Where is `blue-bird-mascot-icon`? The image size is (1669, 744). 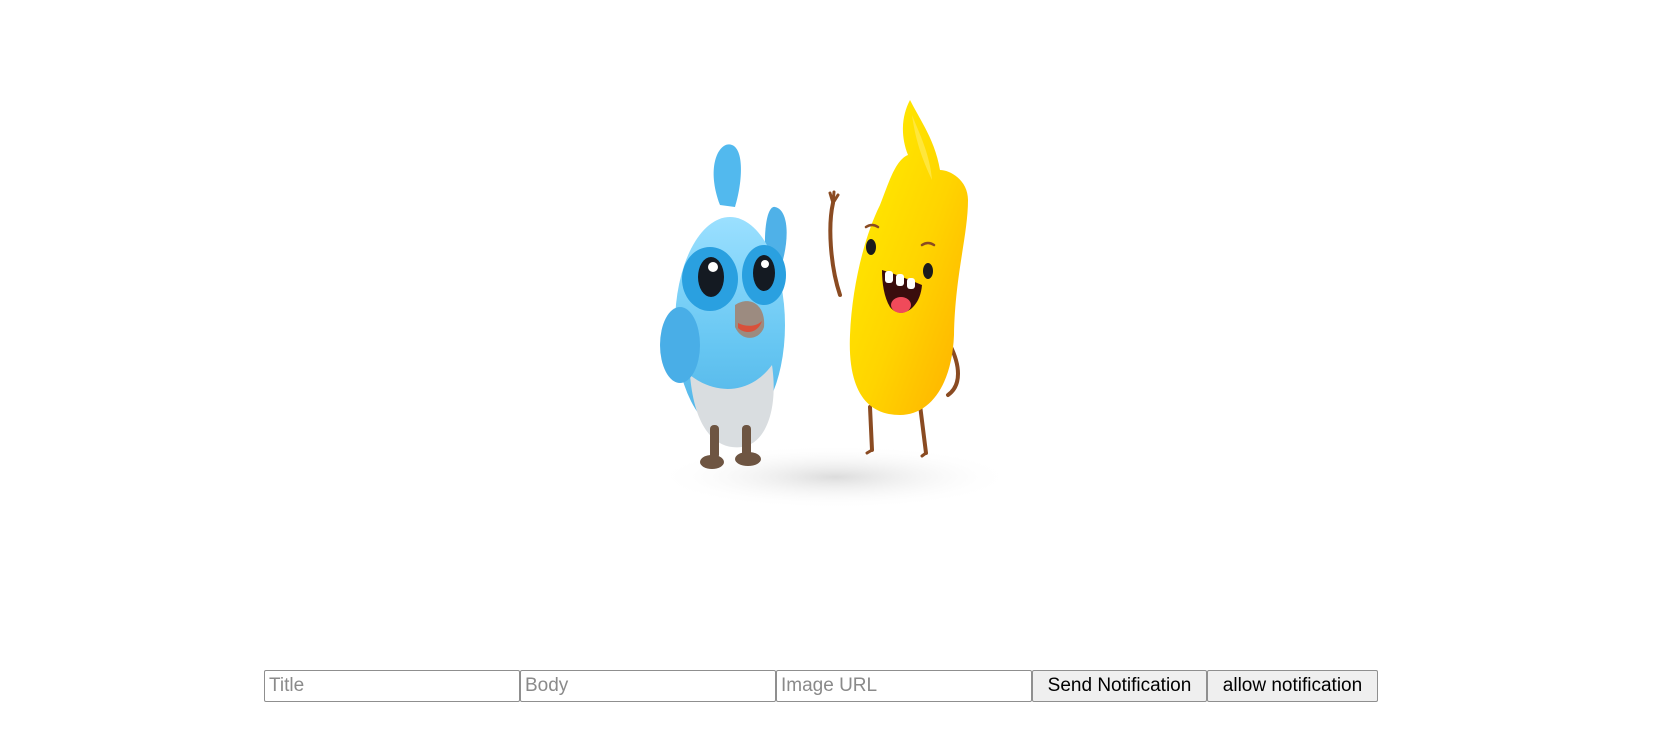
blue-bird-mascot-icon is located at coordinates (723, 306).